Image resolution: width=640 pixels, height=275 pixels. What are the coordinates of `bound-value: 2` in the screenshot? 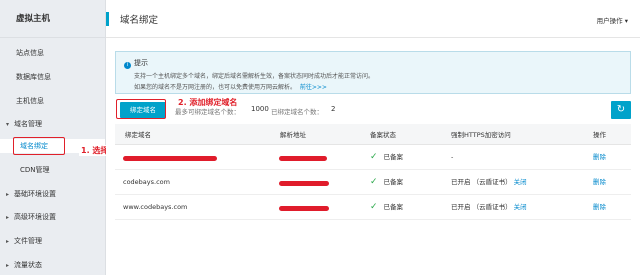 It's located at (333, 109).